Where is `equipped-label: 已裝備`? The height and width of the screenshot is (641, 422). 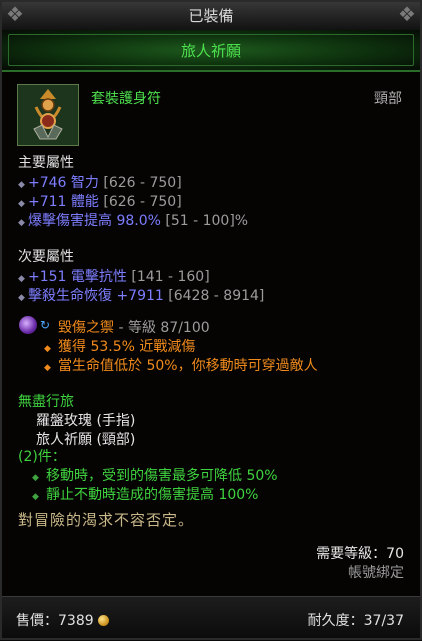
equipped-label: 已裝備 is located at coordinates (211, 16).